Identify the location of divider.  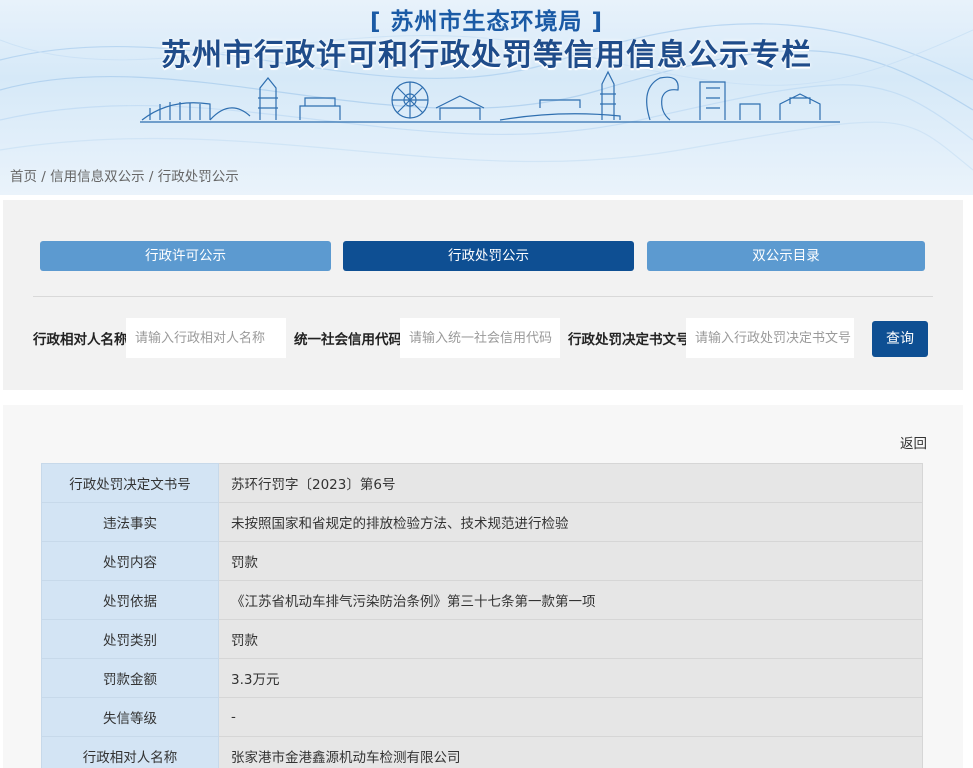
(483, 296).